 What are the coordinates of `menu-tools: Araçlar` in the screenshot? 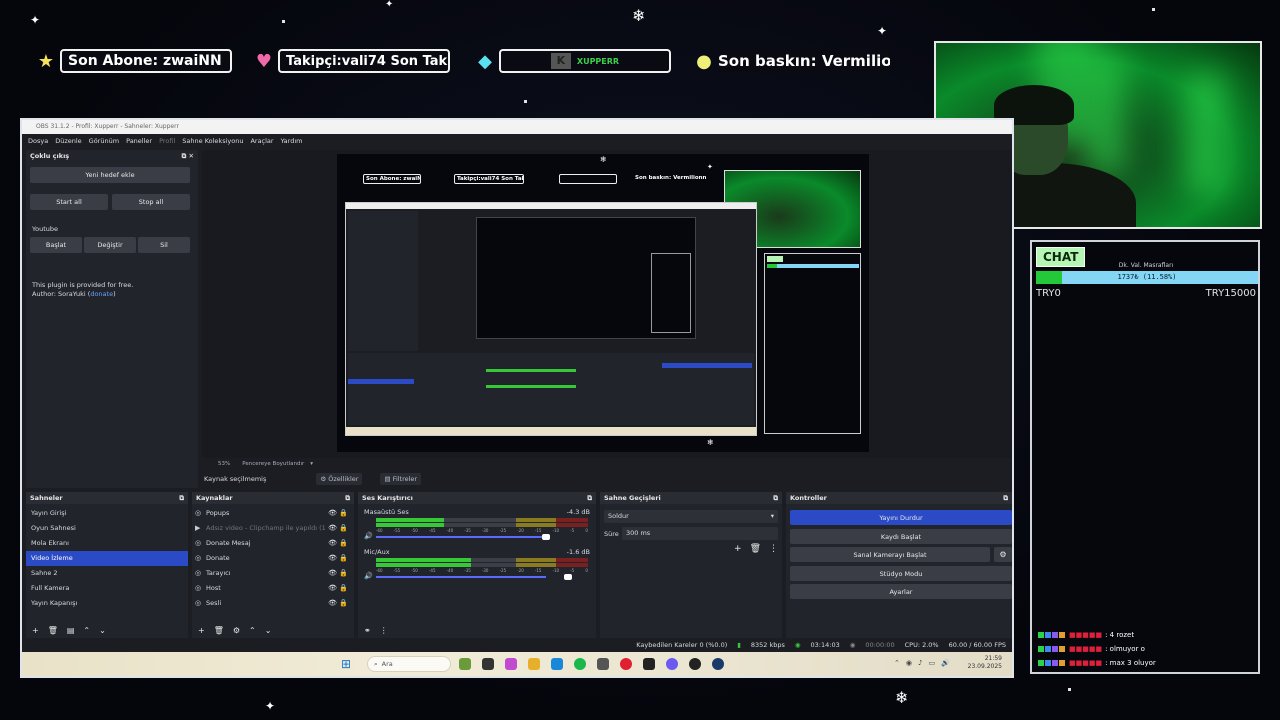 It's located at (261, 141).